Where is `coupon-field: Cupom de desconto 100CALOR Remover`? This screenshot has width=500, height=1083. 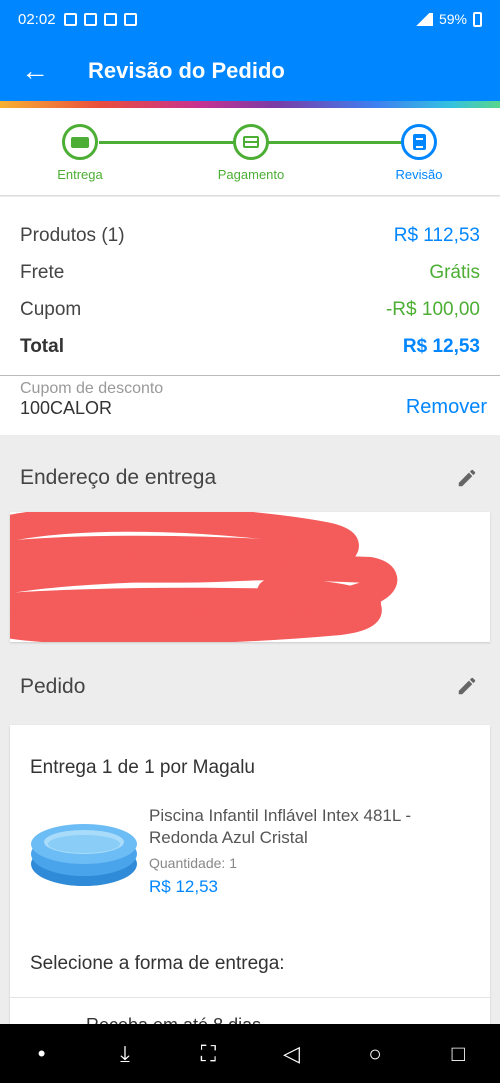 coupon-field: Cupom de desconto 100CALOR Remover is located at coordinates (250, 405).